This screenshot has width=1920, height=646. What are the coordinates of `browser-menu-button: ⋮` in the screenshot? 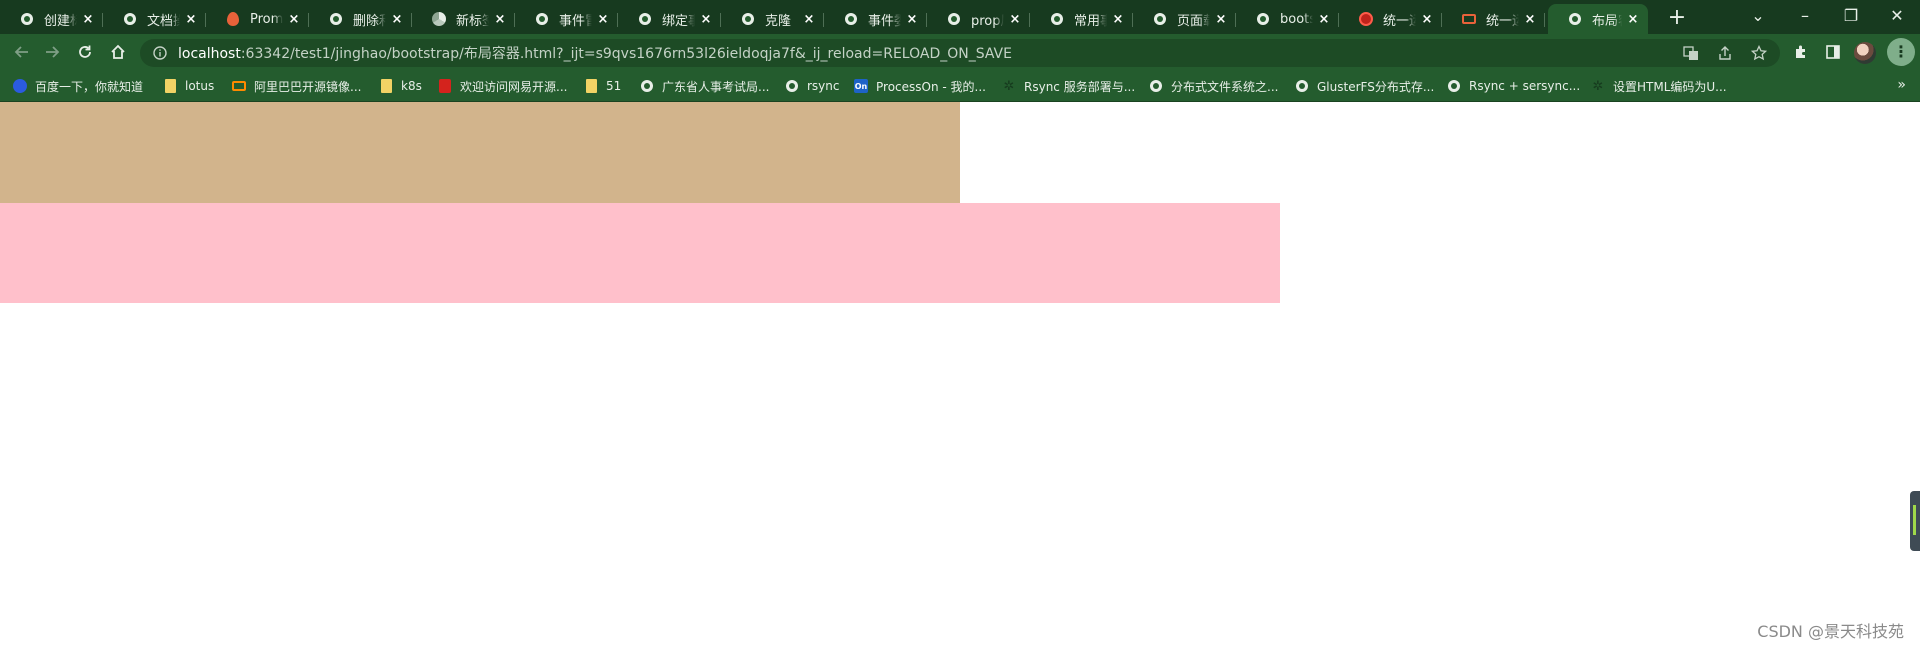 It's located at (1901, 52).